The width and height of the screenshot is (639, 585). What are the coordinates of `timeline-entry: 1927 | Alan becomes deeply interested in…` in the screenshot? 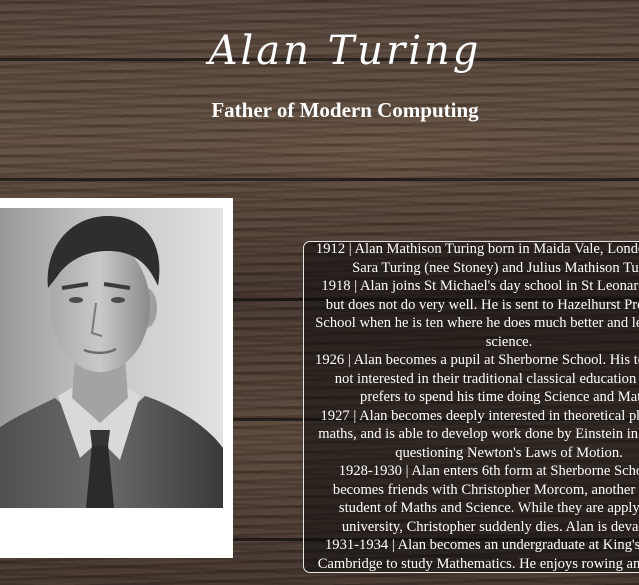 It's located at (478, 434).